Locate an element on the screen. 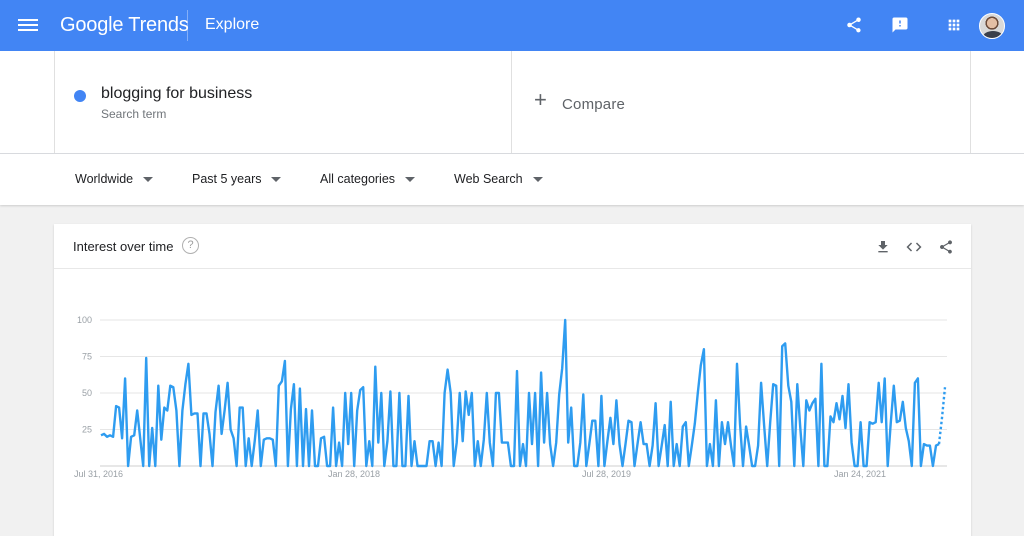 Image resolution: width=1024 pixels, height=536 pixels. menu-icon is located at coordinates (28, 25).